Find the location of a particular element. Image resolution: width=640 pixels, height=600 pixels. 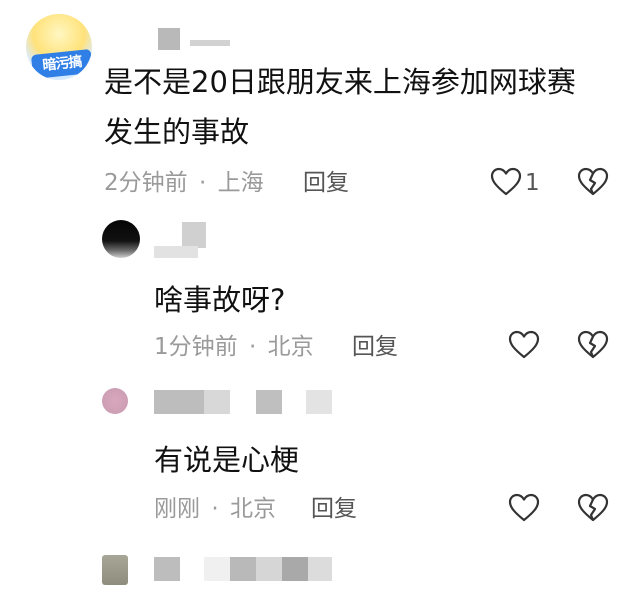

comment-text-line: 发生的事故 is located at coordinates (177, 132).